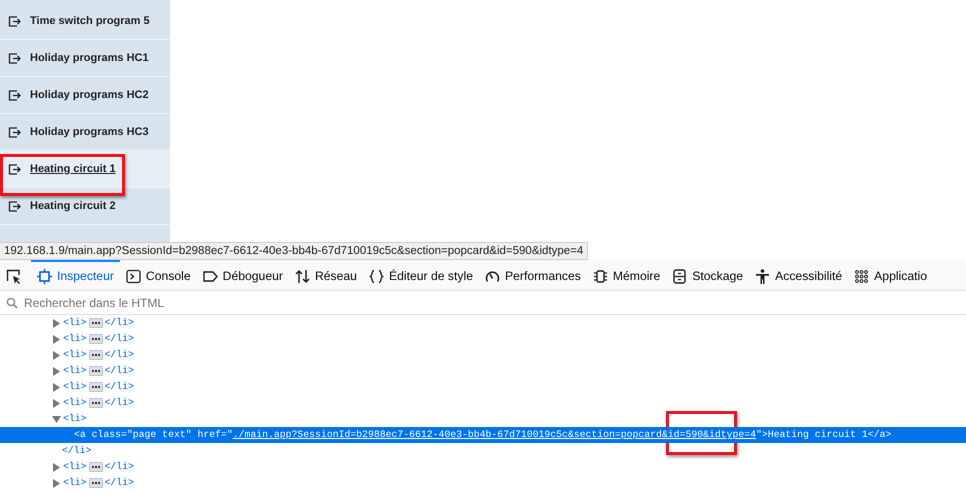 The height and width of the screenshot is (494, 966). I want to click on devtools-tab: Débogueur, so click(242, 275).